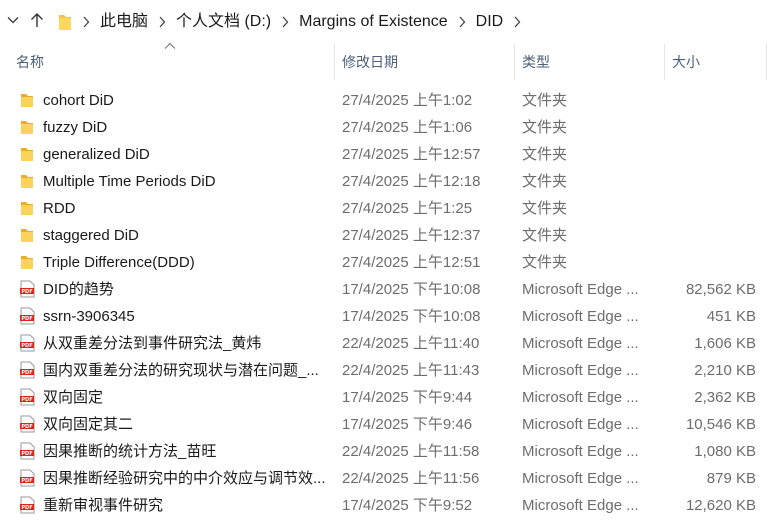 Image resolution: width=783 pixels, height=527 pixels. What do you see at coordinates (124, 22) in the screenshot?
I see `breadcrumb-this-pc: 此电脑` at bounding box center [124, 22].